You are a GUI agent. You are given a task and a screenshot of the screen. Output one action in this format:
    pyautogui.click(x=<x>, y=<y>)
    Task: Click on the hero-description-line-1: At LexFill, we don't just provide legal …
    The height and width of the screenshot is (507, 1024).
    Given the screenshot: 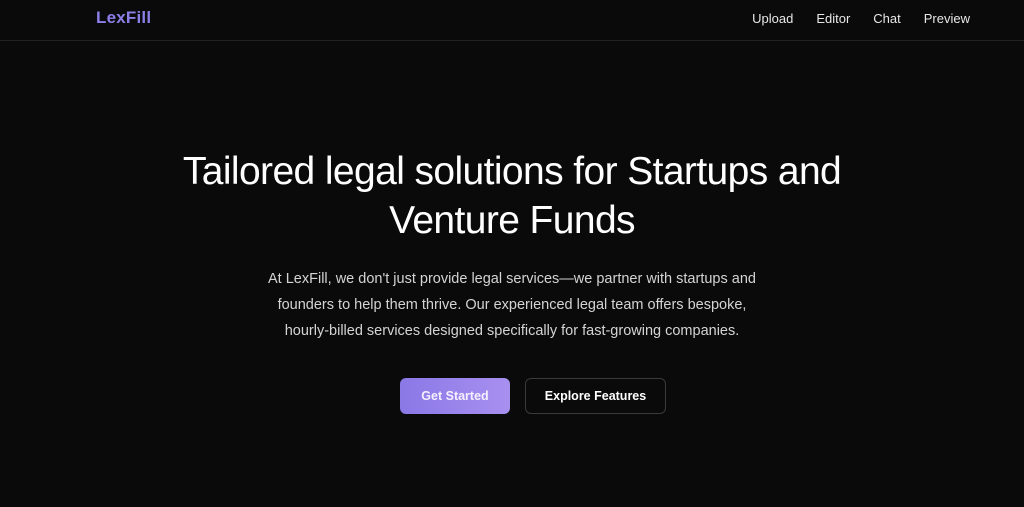 What is the action you would take?
    pyautogui.click(x=512, y=279)
    